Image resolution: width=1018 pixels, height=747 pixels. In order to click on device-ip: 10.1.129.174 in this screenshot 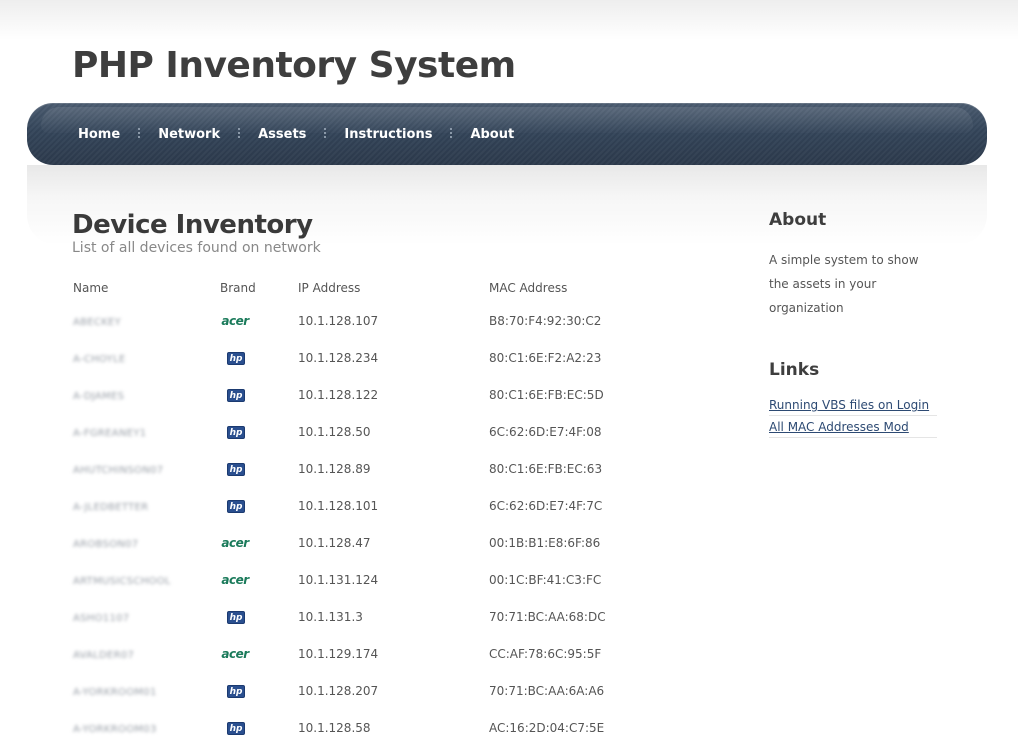, I will do `click(338, 653)`.